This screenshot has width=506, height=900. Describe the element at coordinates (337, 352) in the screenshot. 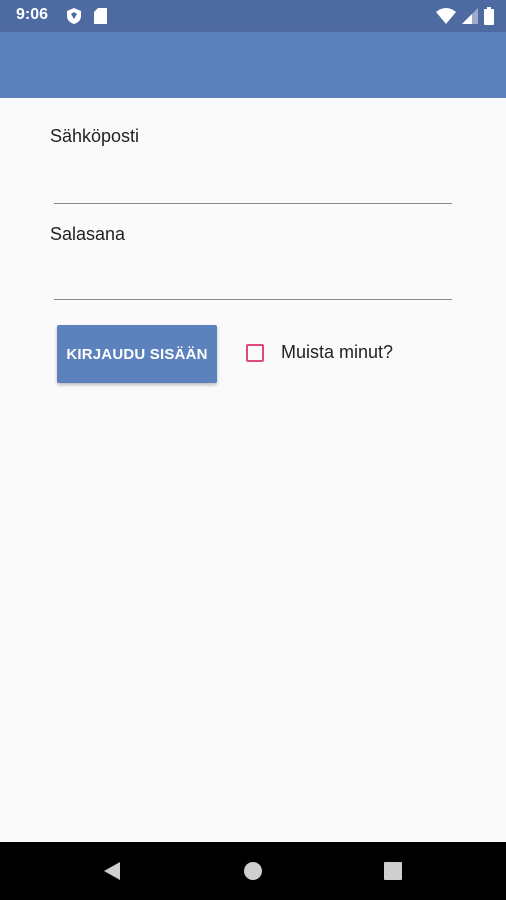

I see `remember-label: Muista minut?` at that location.